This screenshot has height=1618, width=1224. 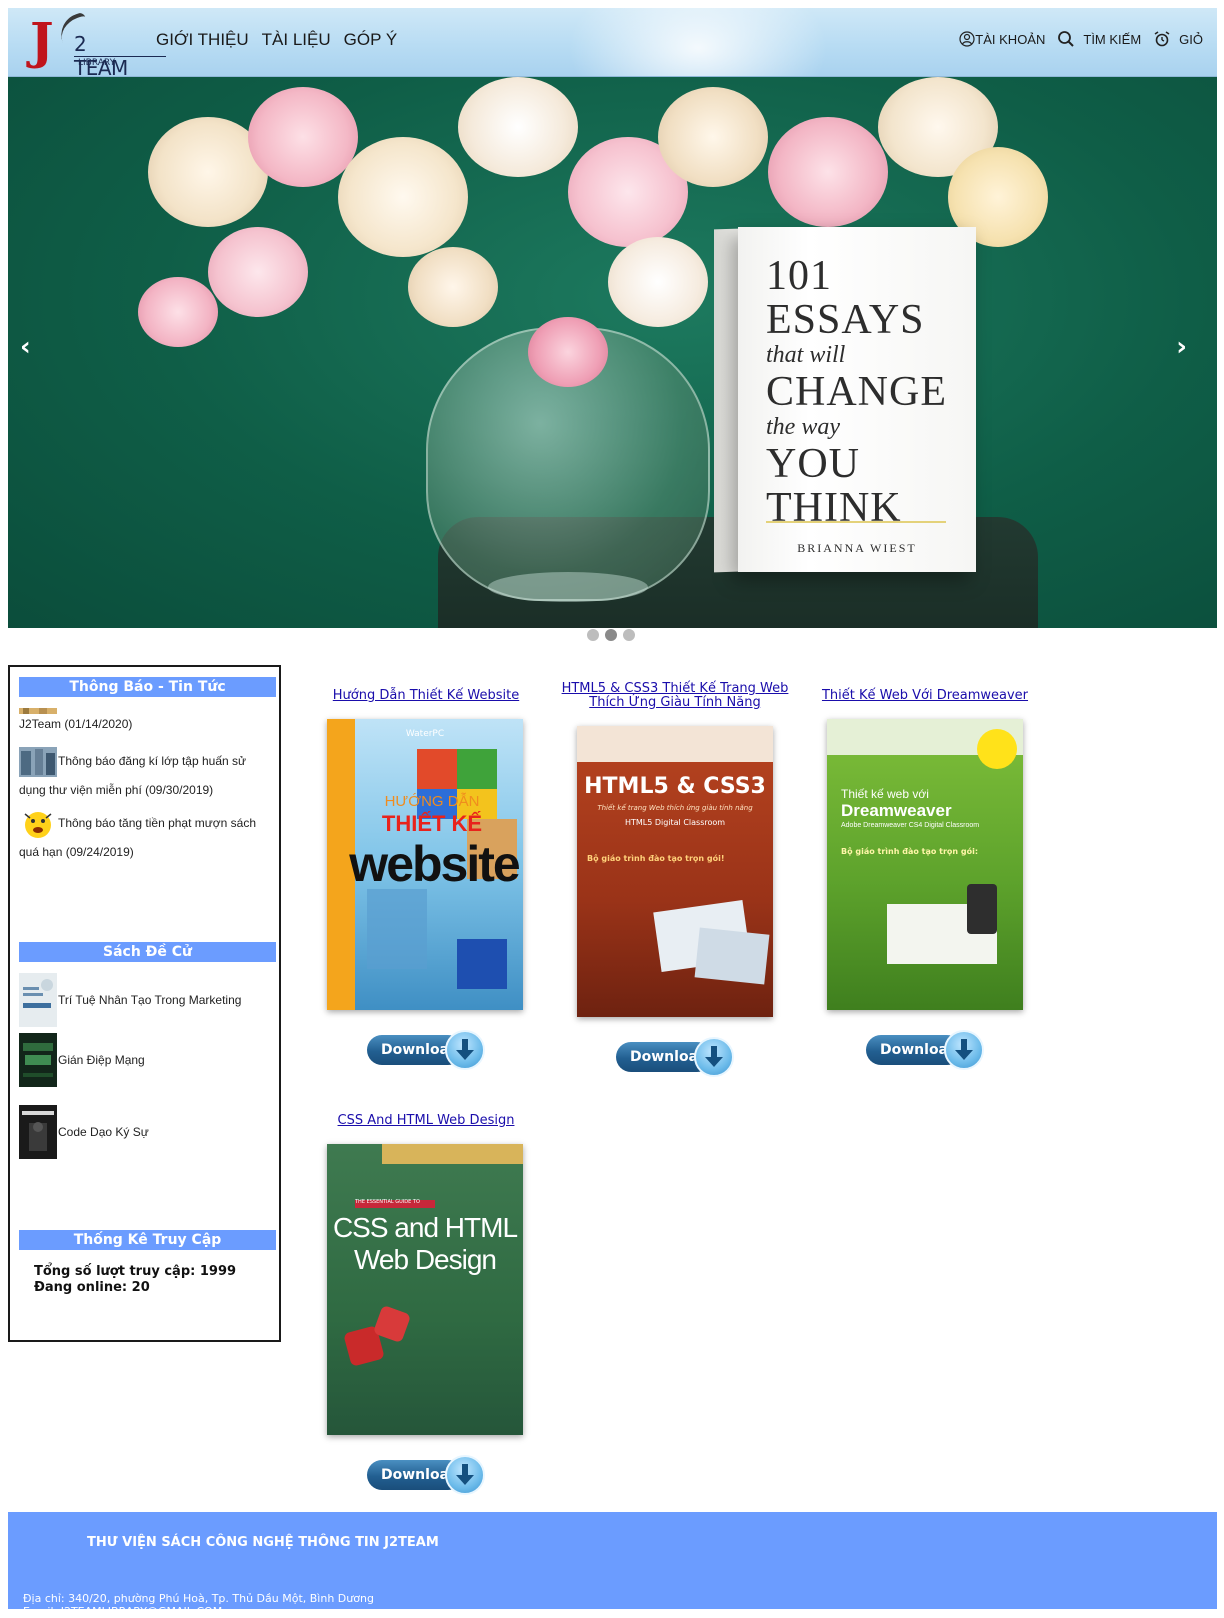 I want to click on carousel-indicators, so click(x=611, y=635).